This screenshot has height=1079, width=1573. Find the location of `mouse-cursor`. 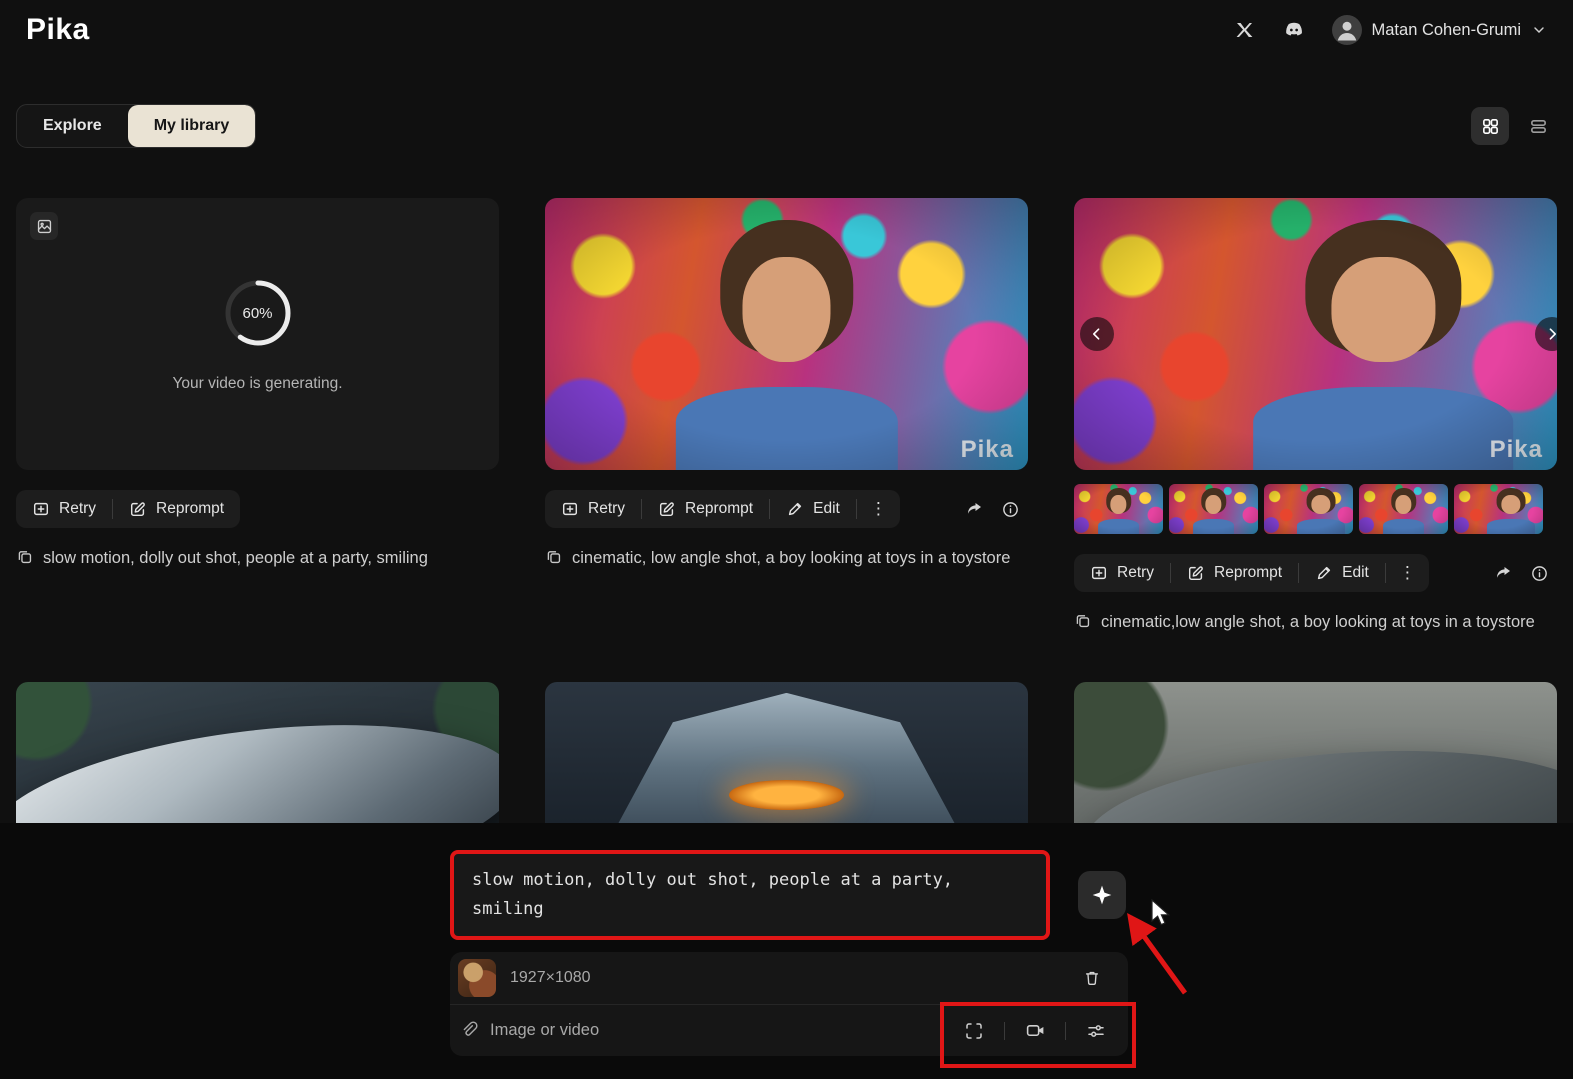

mouse-cursor is located at coordinates (1161, 912).